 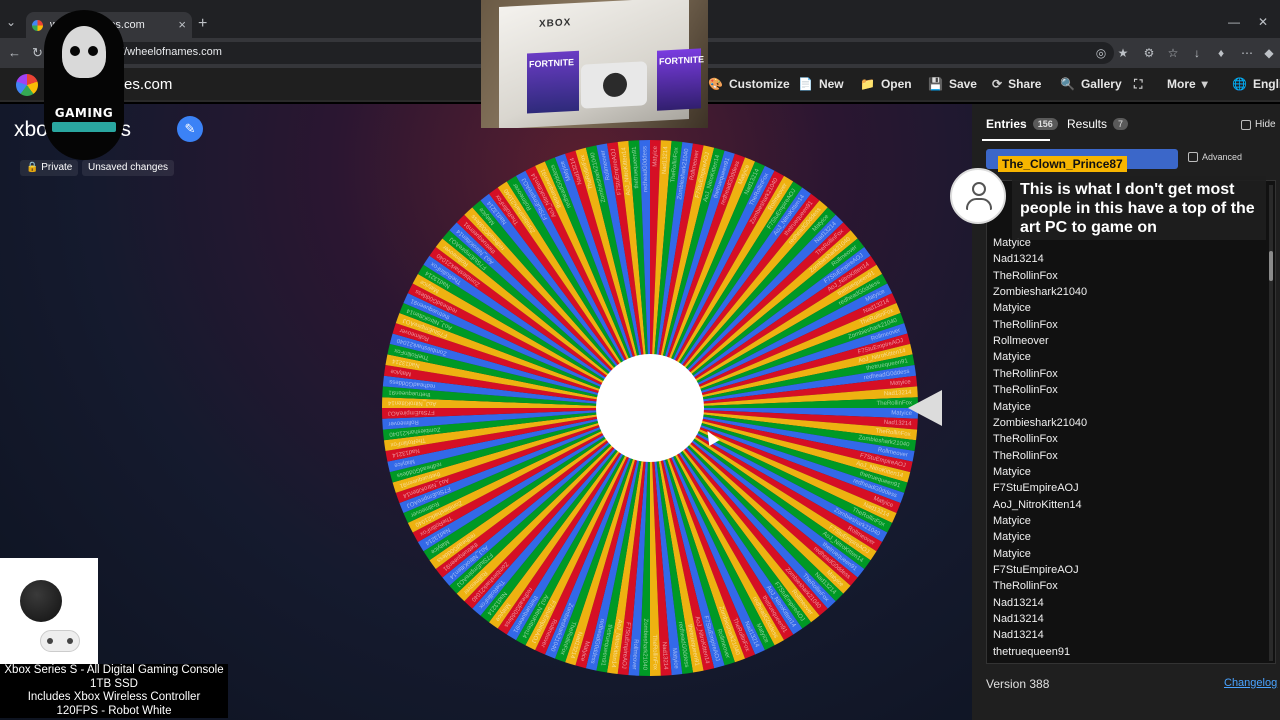 What do you see at coordinates (1037, 504) in the screenshot?
I see `entry-item: AoJ_NitroKitten14` at bounding box center [1037, 504].